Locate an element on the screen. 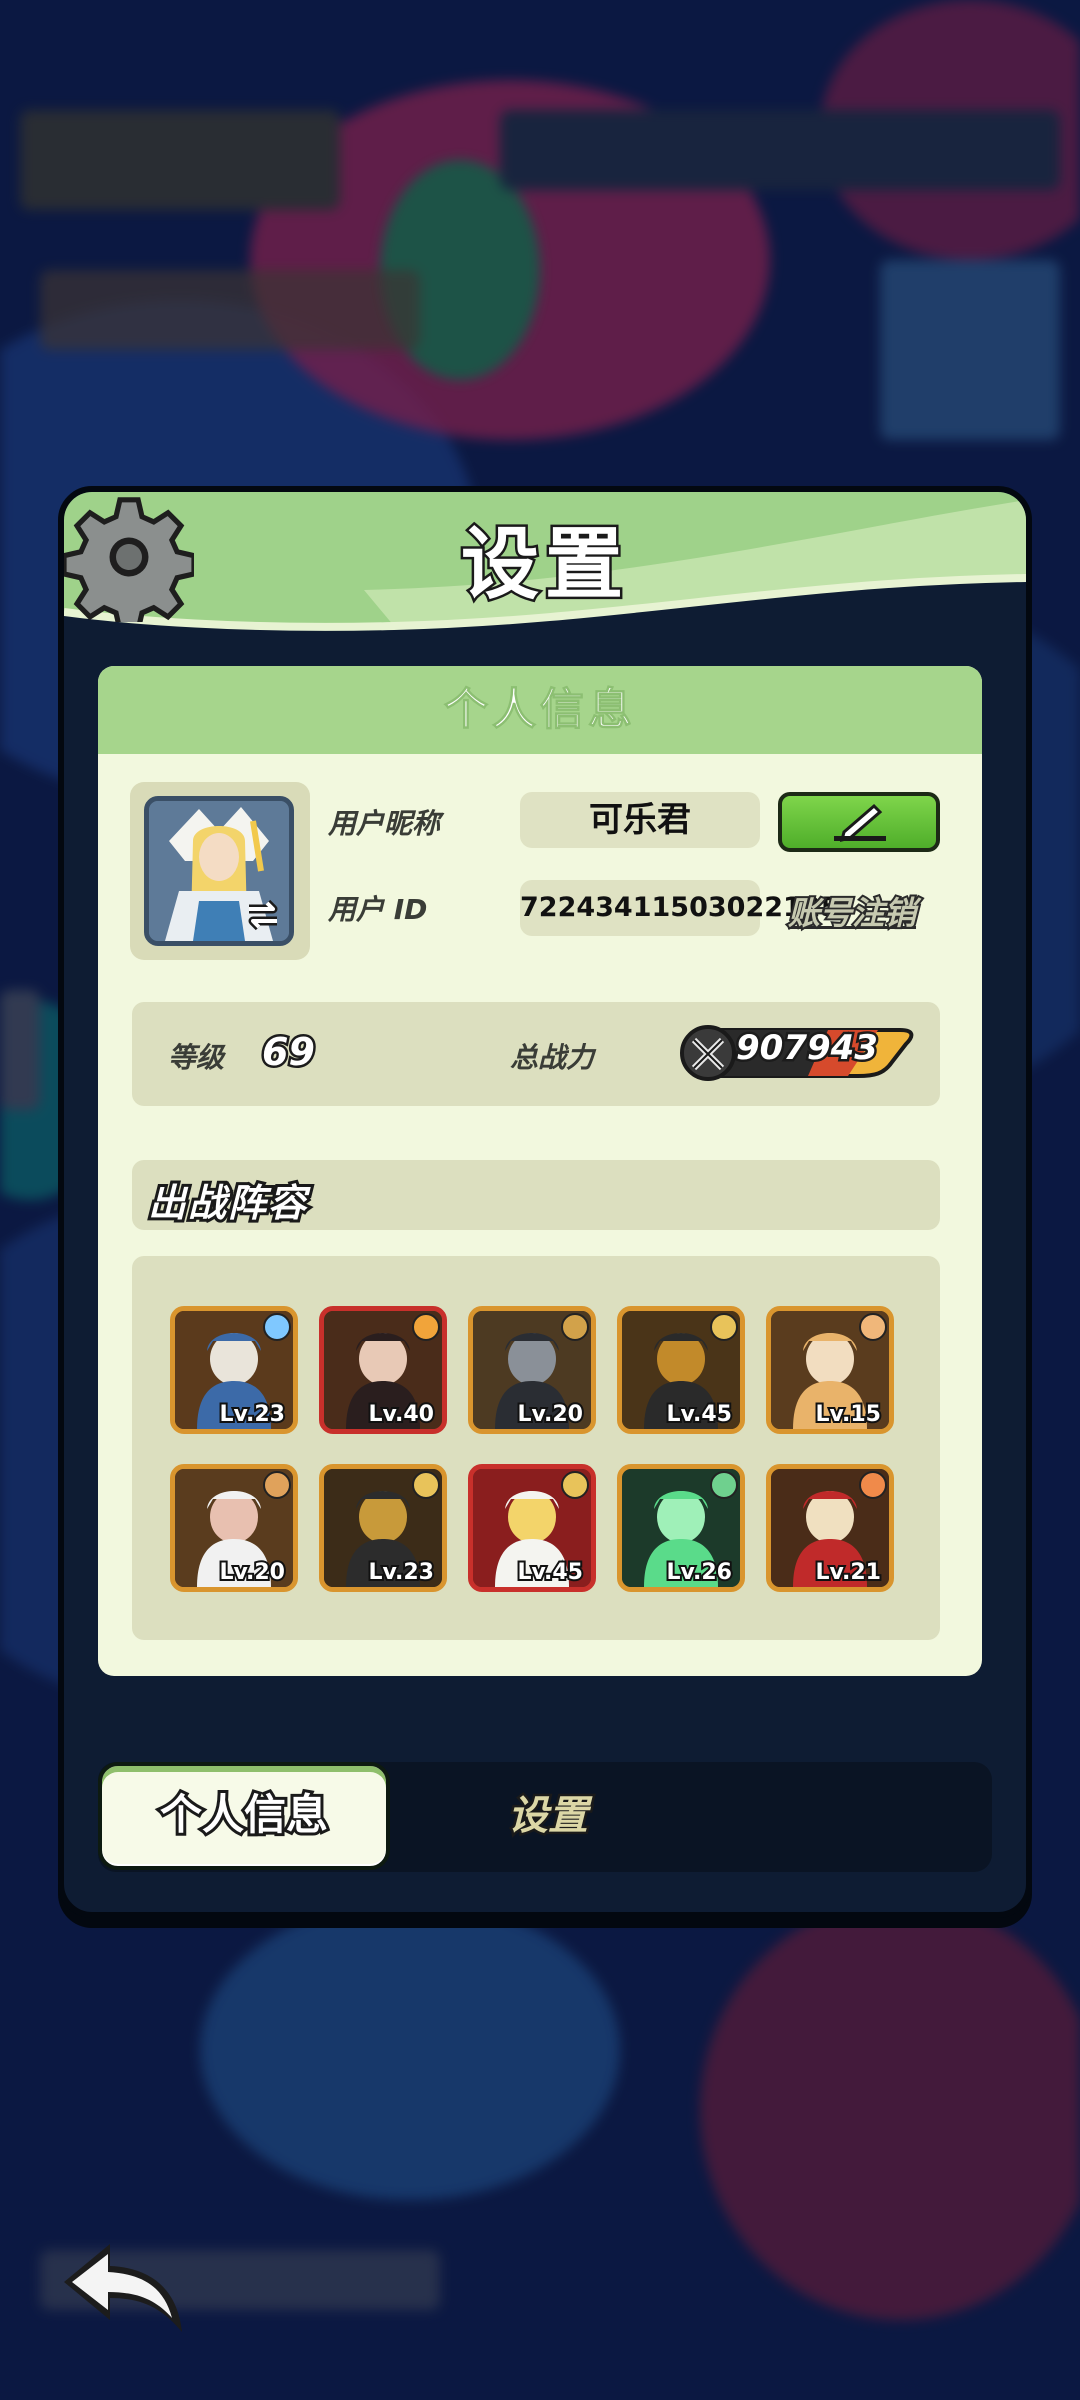  stats-row: 等级 69 总战力 907943 is located at coordinates (536, 1054).